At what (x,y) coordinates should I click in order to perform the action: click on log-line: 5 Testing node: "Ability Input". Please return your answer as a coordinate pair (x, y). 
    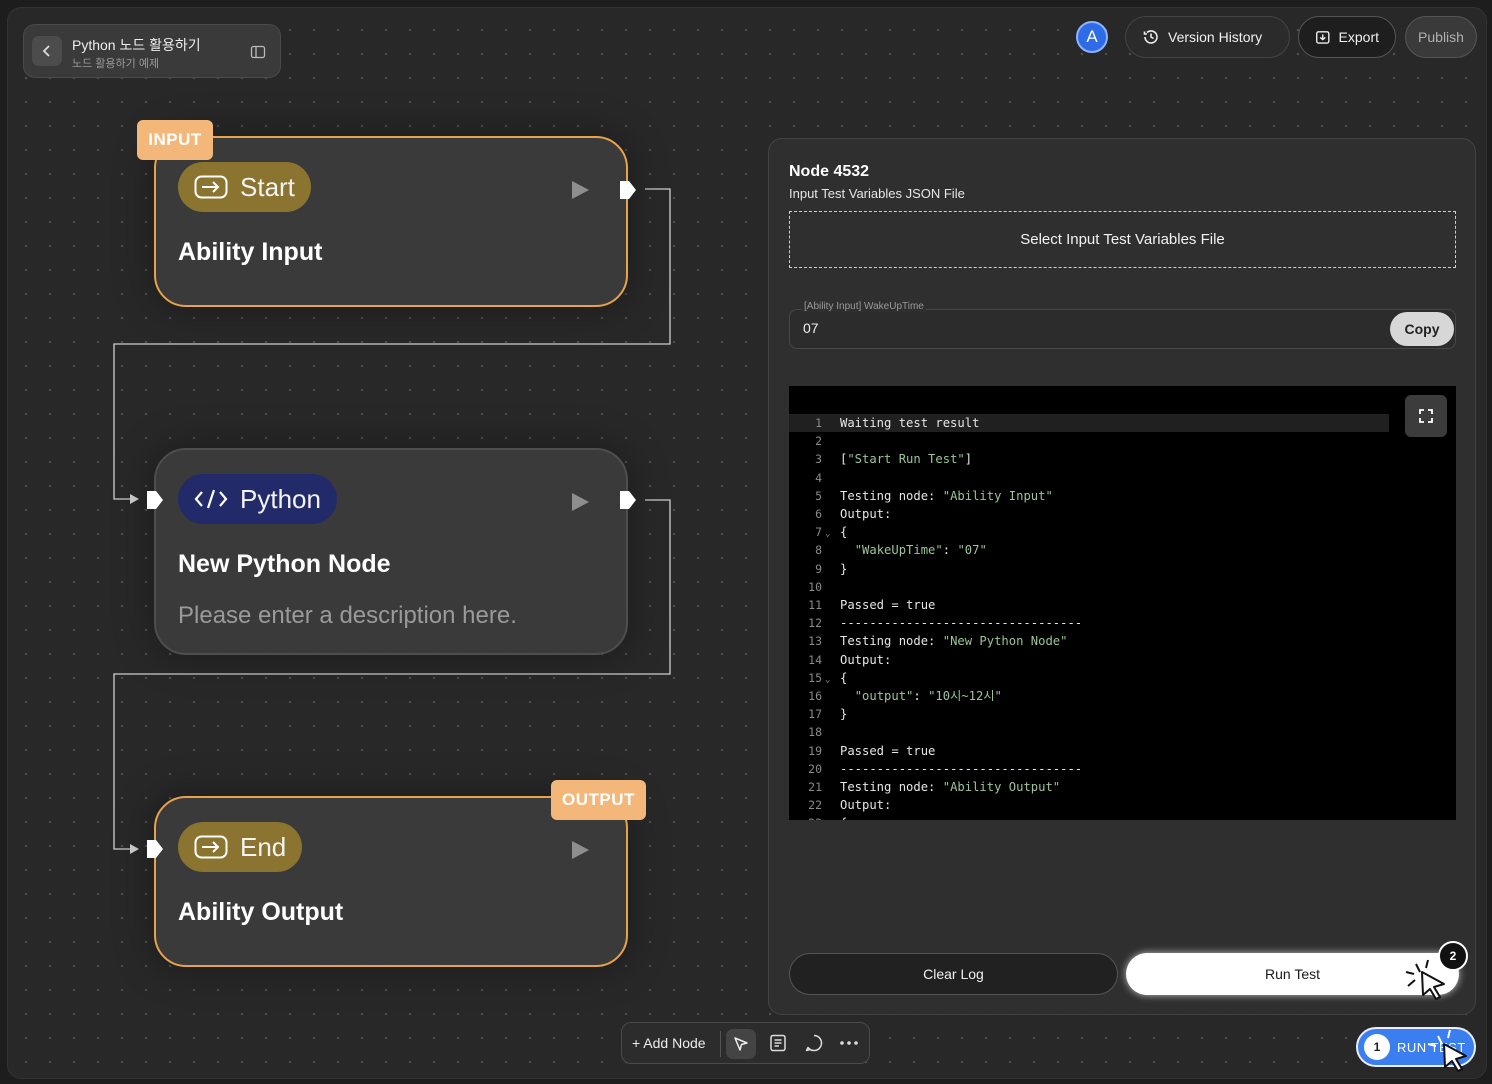
    Looking at the image, I should click on (1089, 496).